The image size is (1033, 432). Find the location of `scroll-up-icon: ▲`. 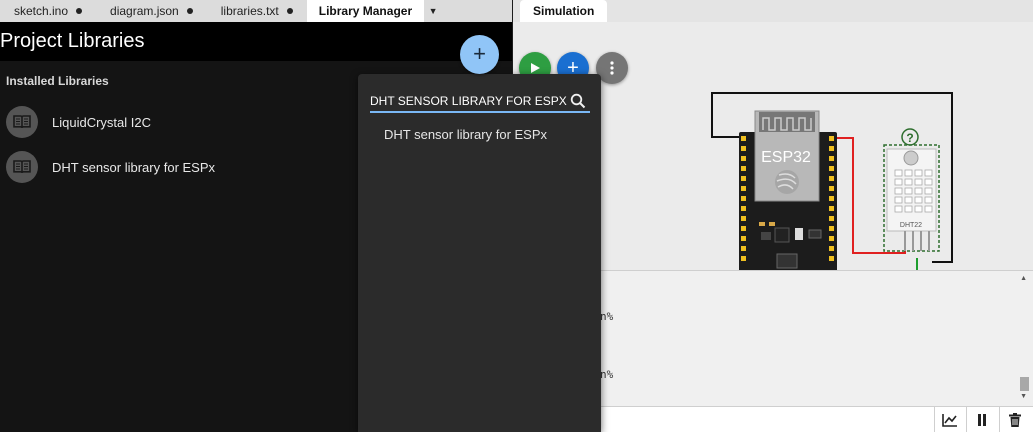

scroll-up-icon: ▲ is located at coordinates (1023, 278).